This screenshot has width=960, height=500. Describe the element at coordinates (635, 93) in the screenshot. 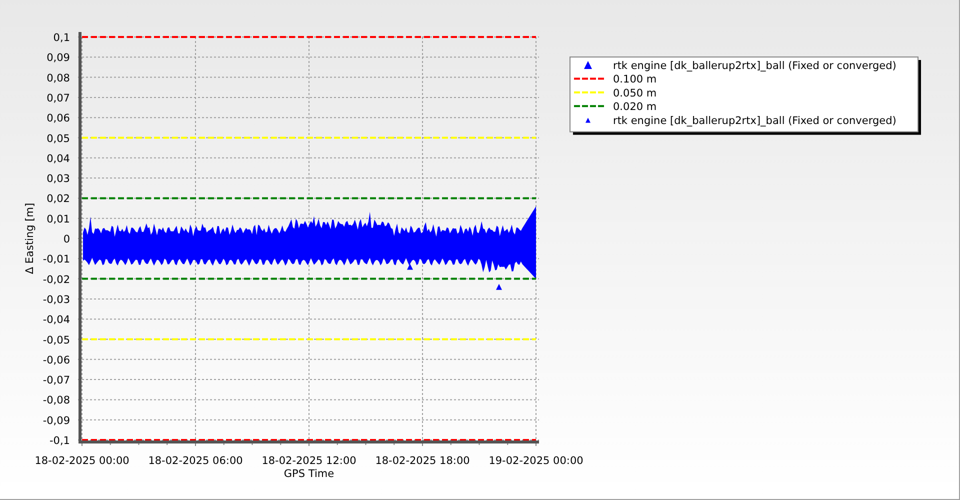

I see `legend-label: 0.050 m` at that location.